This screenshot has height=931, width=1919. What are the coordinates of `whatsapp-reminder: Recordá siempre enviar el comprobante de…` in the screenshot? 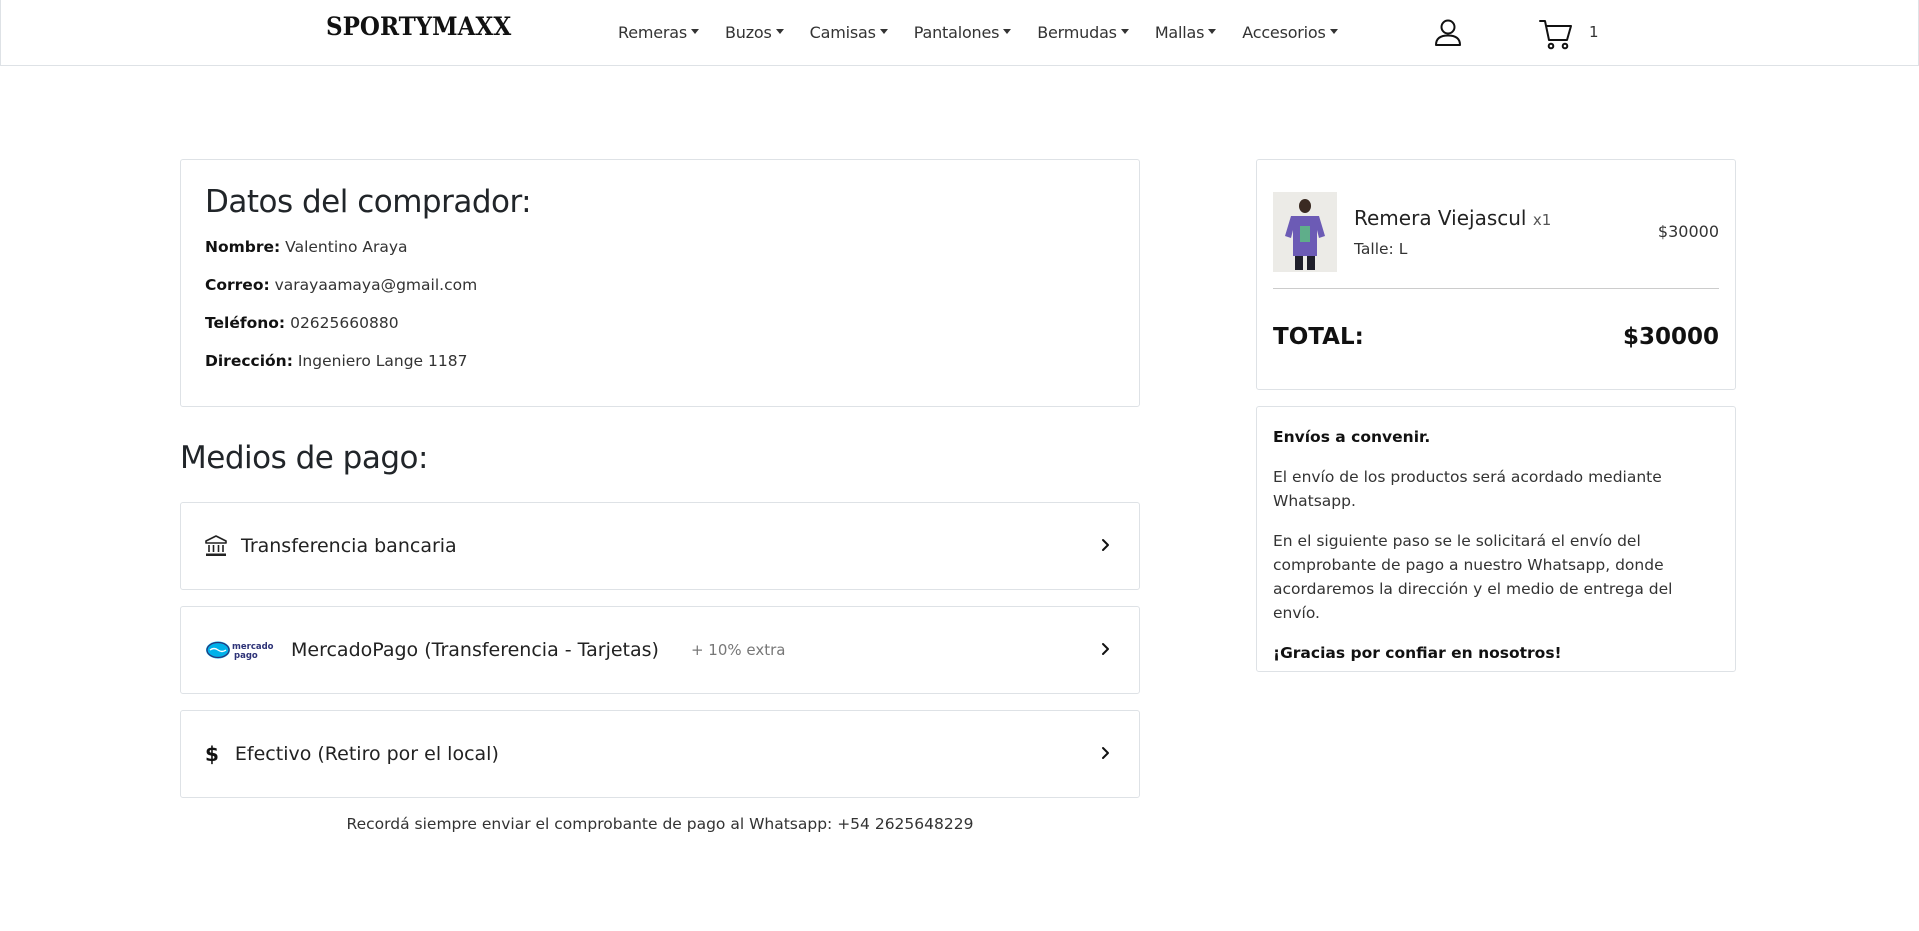 It's located at (660, 824).